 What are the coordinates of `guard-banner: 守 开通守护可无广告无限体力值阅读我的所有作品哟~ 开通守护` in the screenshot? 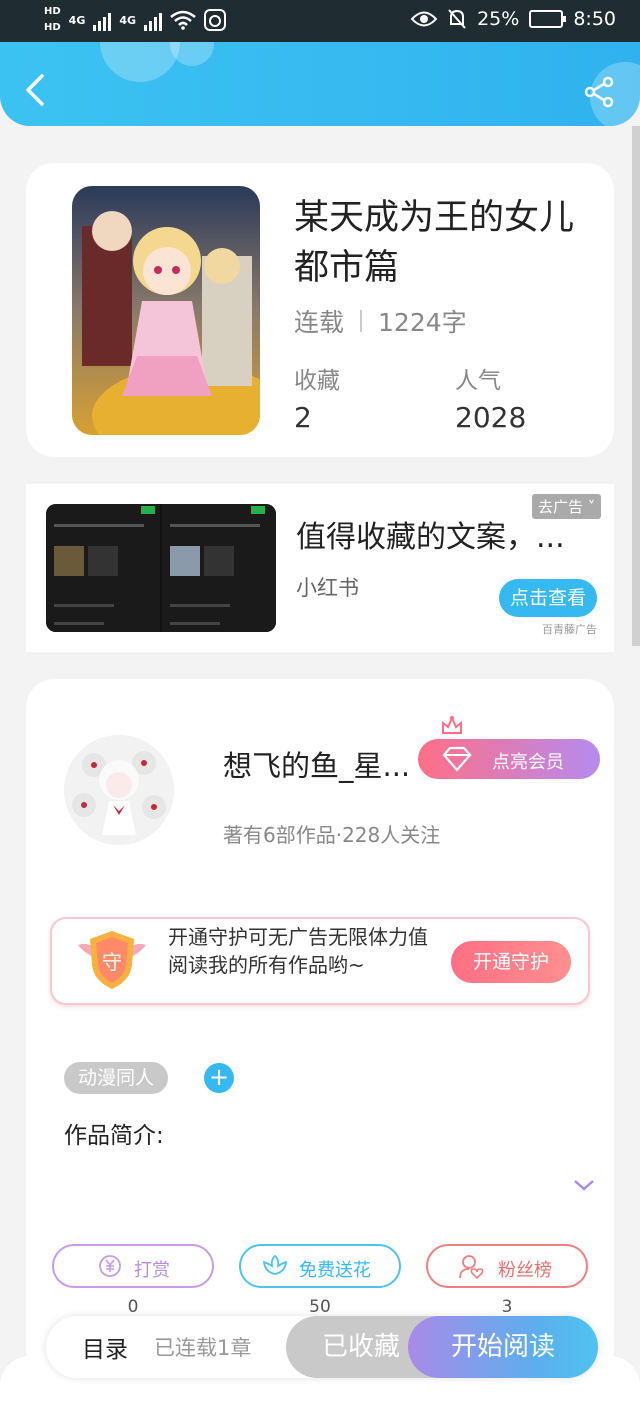 It's located at (320, 961).